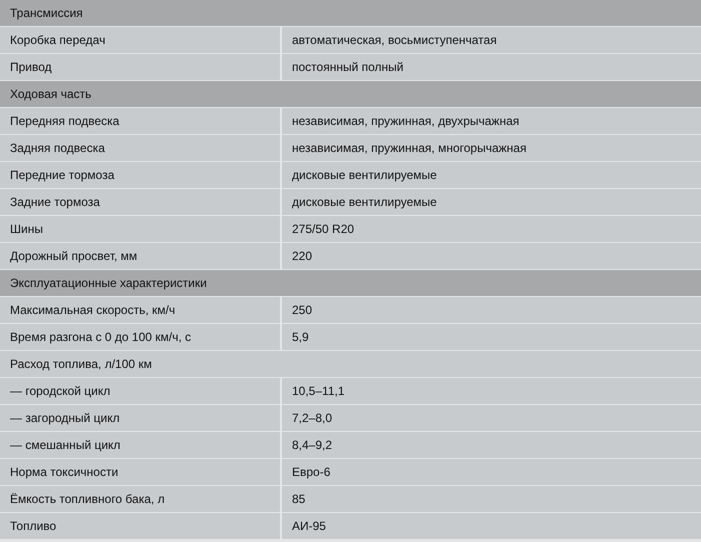 The height and width of the screenshot is (542, 701). Describe the element at coordinates (350, 283) in the screenshot. I see `section-header: Эксплуатационные характеристики` at that location.